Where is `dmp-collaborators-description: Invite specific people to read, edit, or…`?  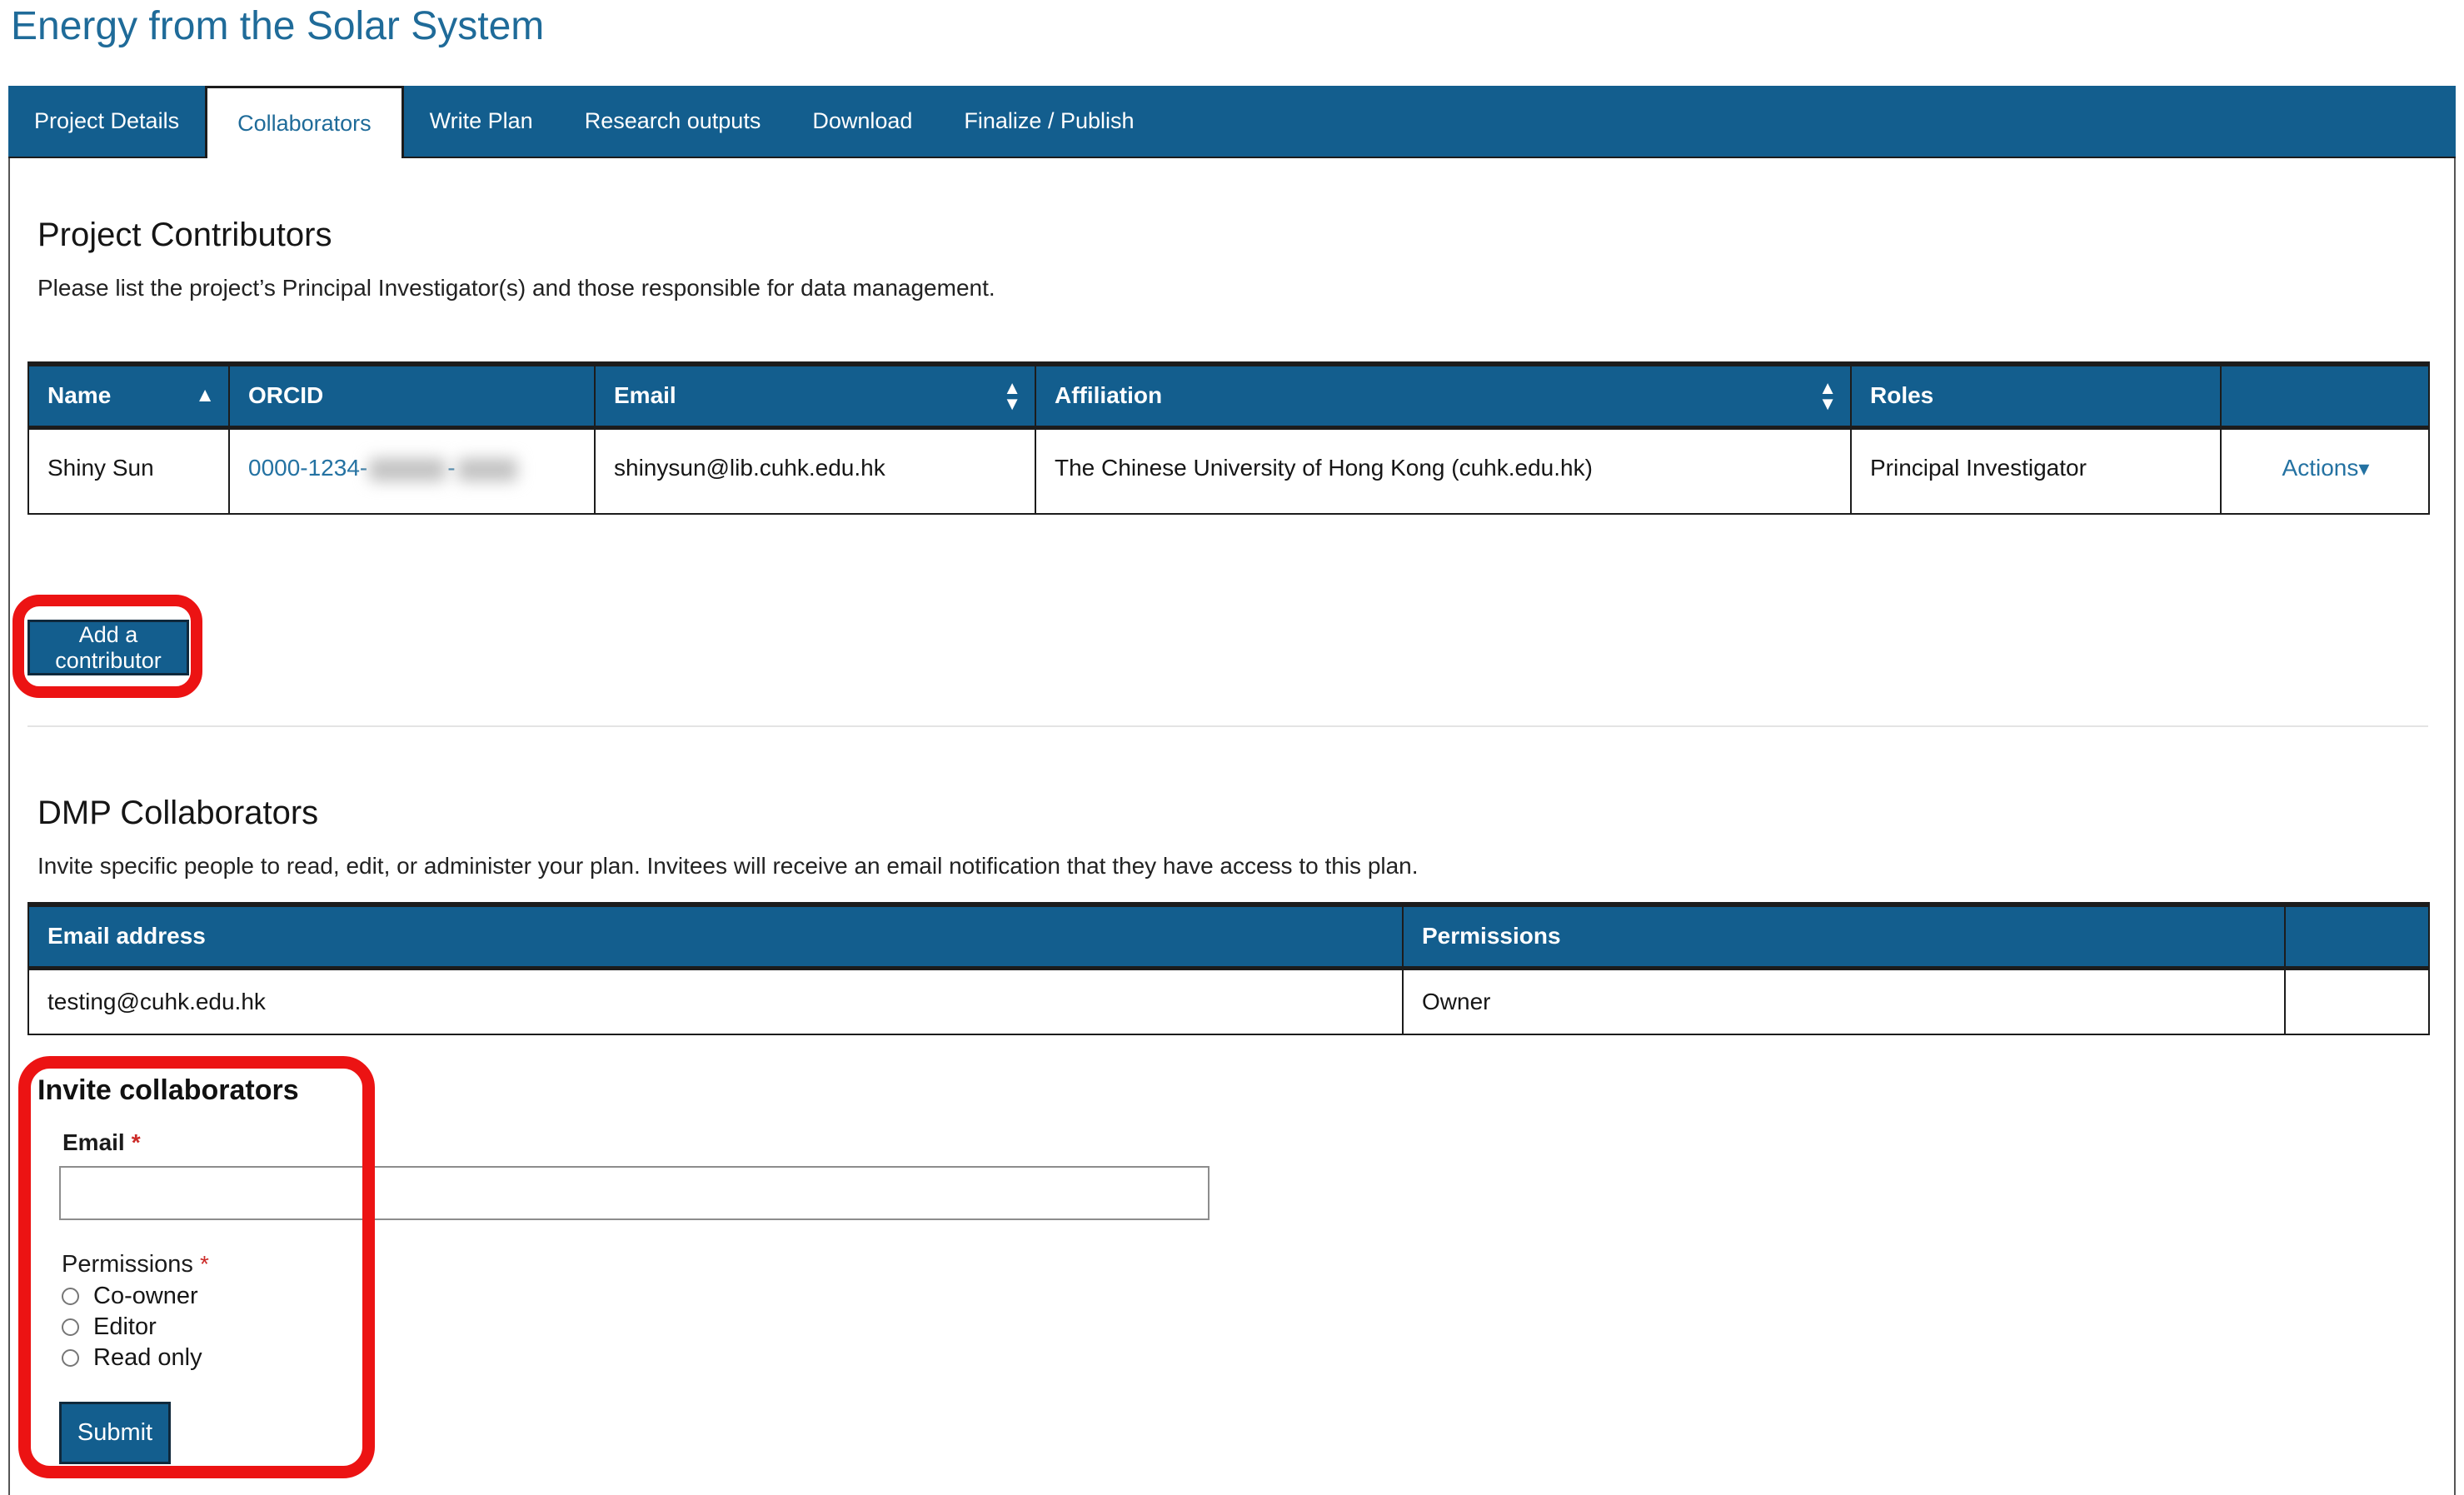 dmp-collaborators-description: Invite specific people to read, edit, or… is located at coordinates (728, 866).